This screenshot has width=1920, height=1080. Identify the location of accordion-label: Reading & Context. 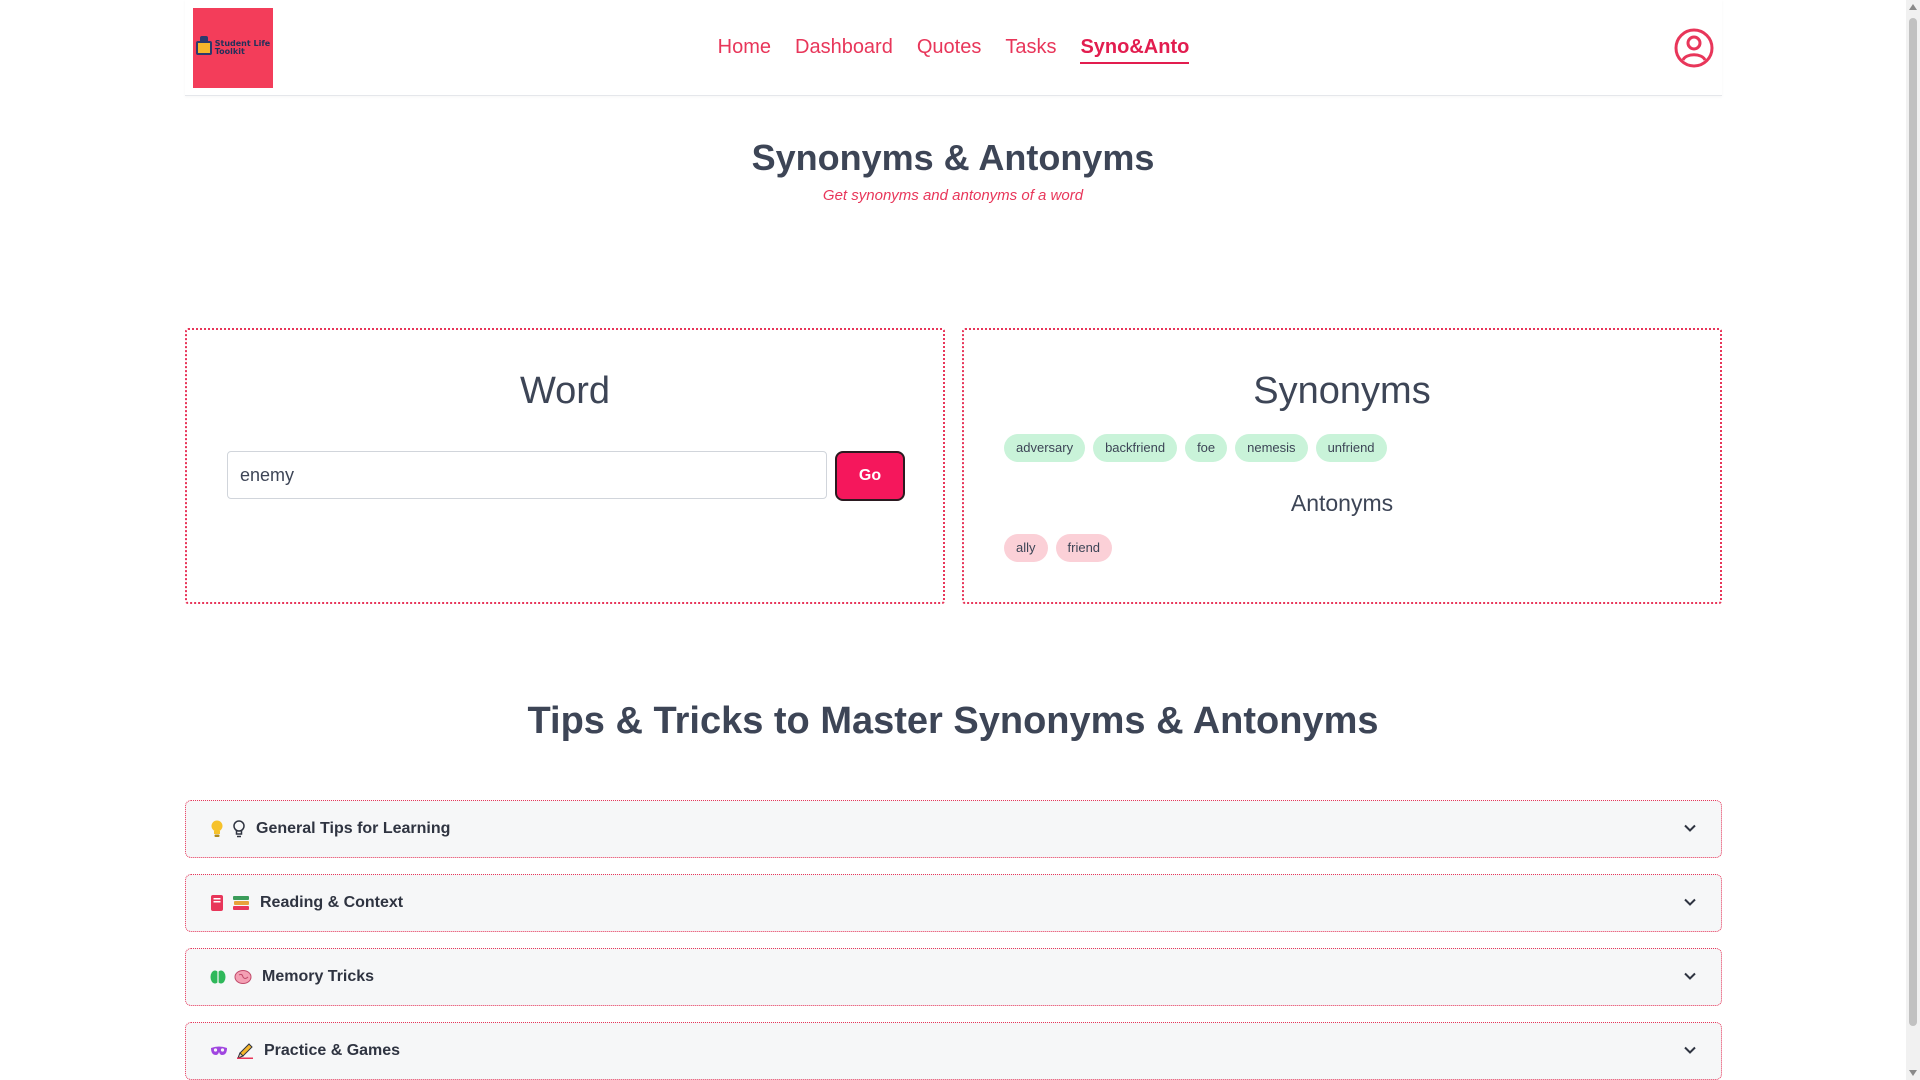
(332, 902).